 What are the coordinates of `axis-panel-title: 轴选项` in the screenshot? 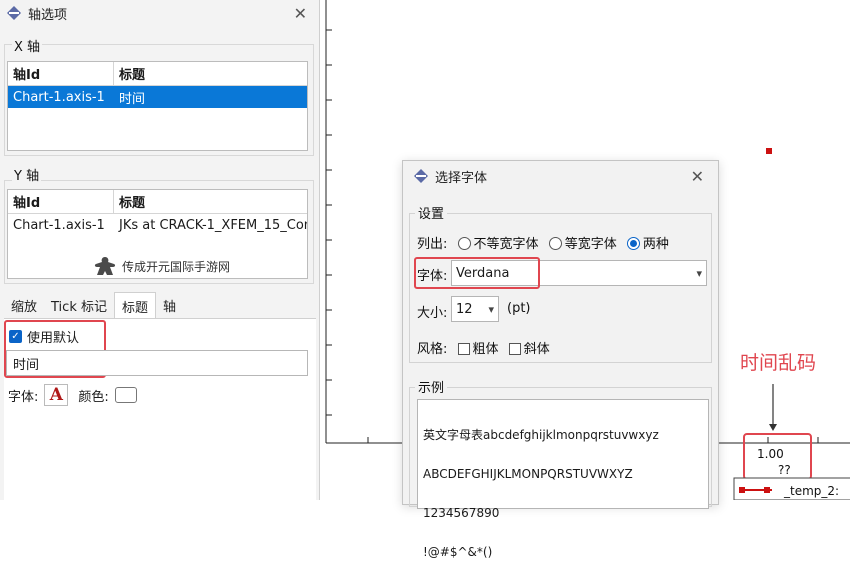 It's located at (48, 15).